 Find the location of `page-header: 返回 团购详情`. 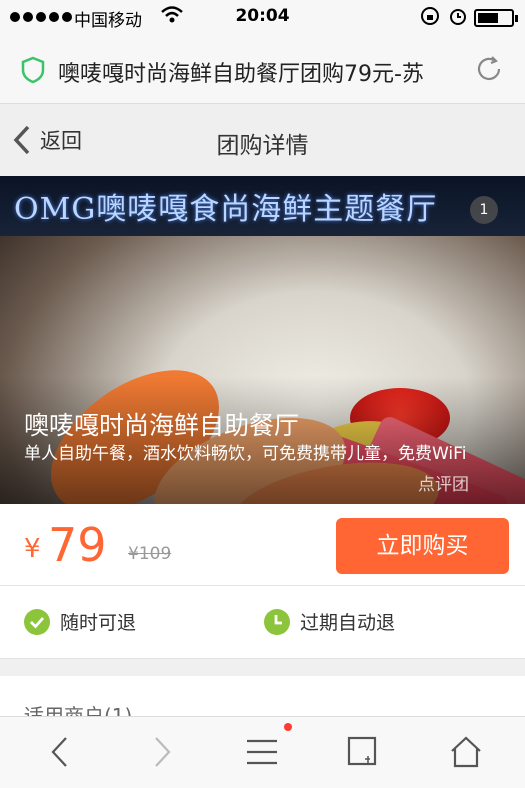

page-header: 返回 团购详情 is located at coordinates (262, 140).